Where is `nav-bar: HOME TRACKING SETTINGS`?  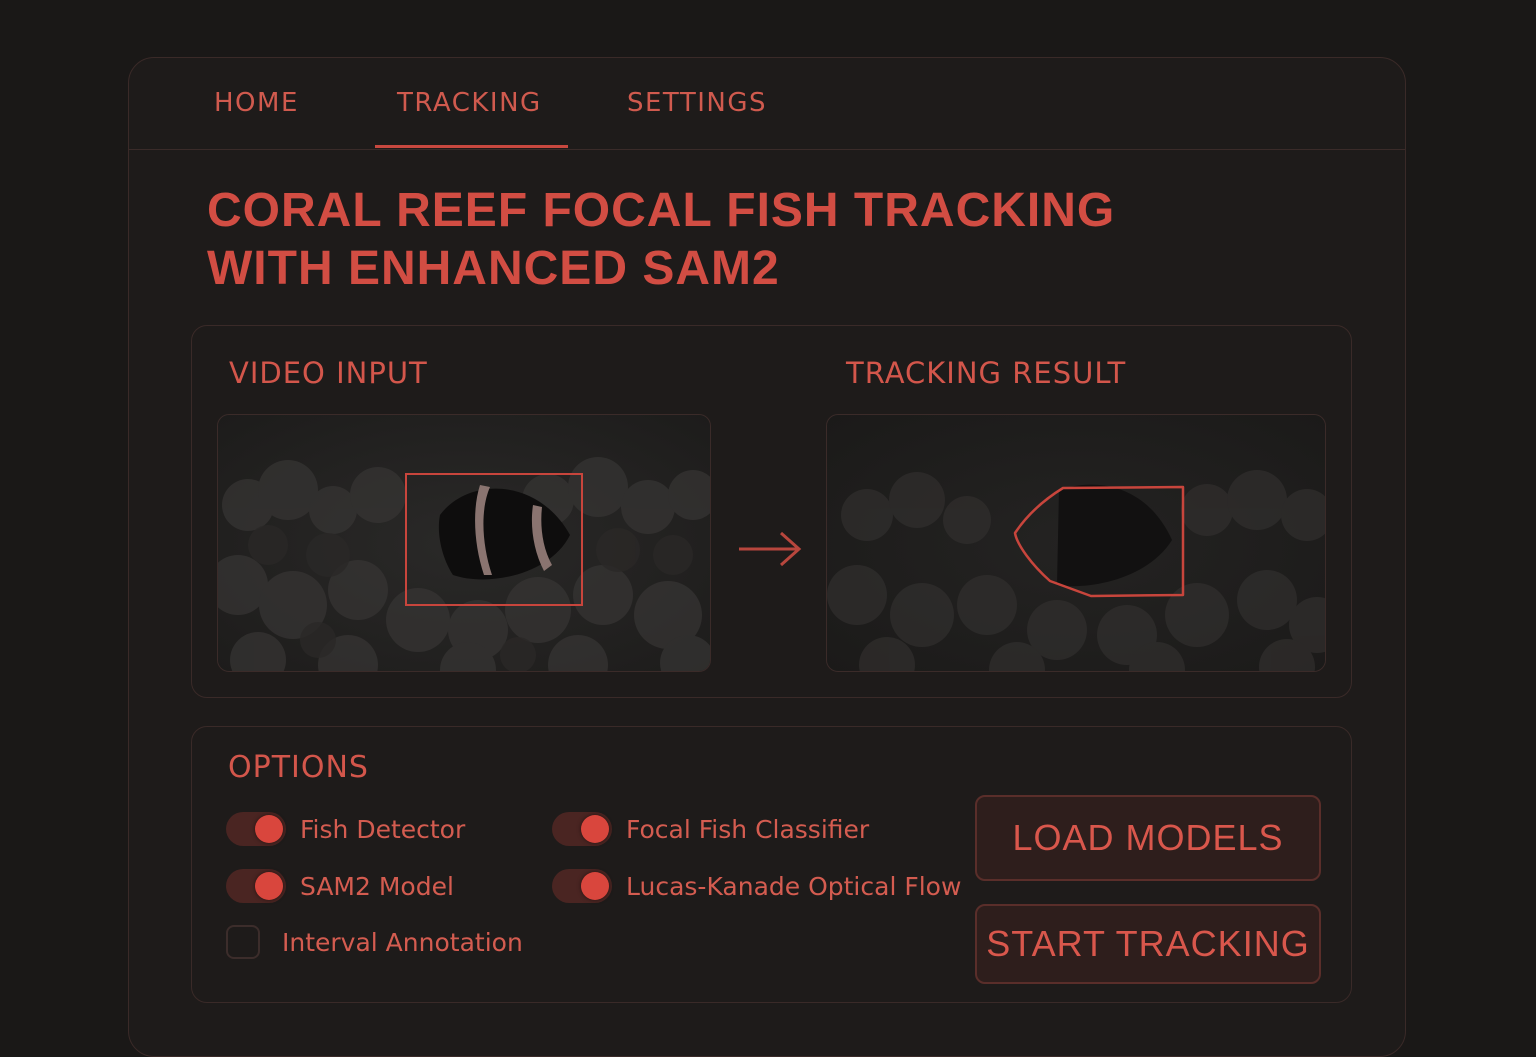
nav-bar: HOME TRACKING SETTINGS is located at coordinates (767, 104).